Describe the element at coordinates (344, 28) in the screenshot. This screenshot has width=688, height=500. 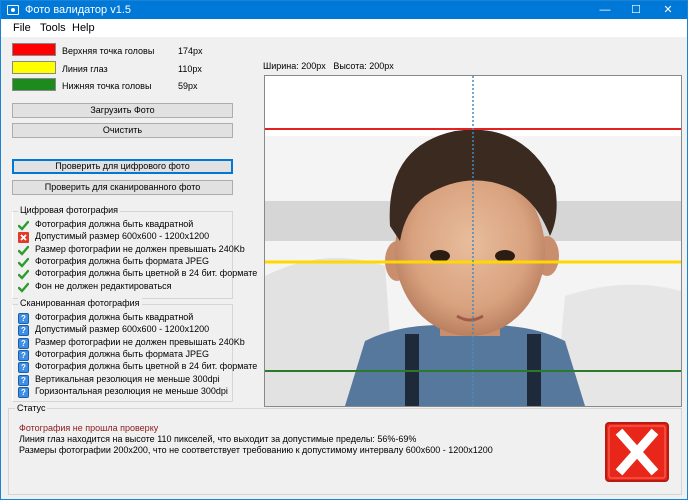
I see `menu-bar: File Tools Help` at that location.